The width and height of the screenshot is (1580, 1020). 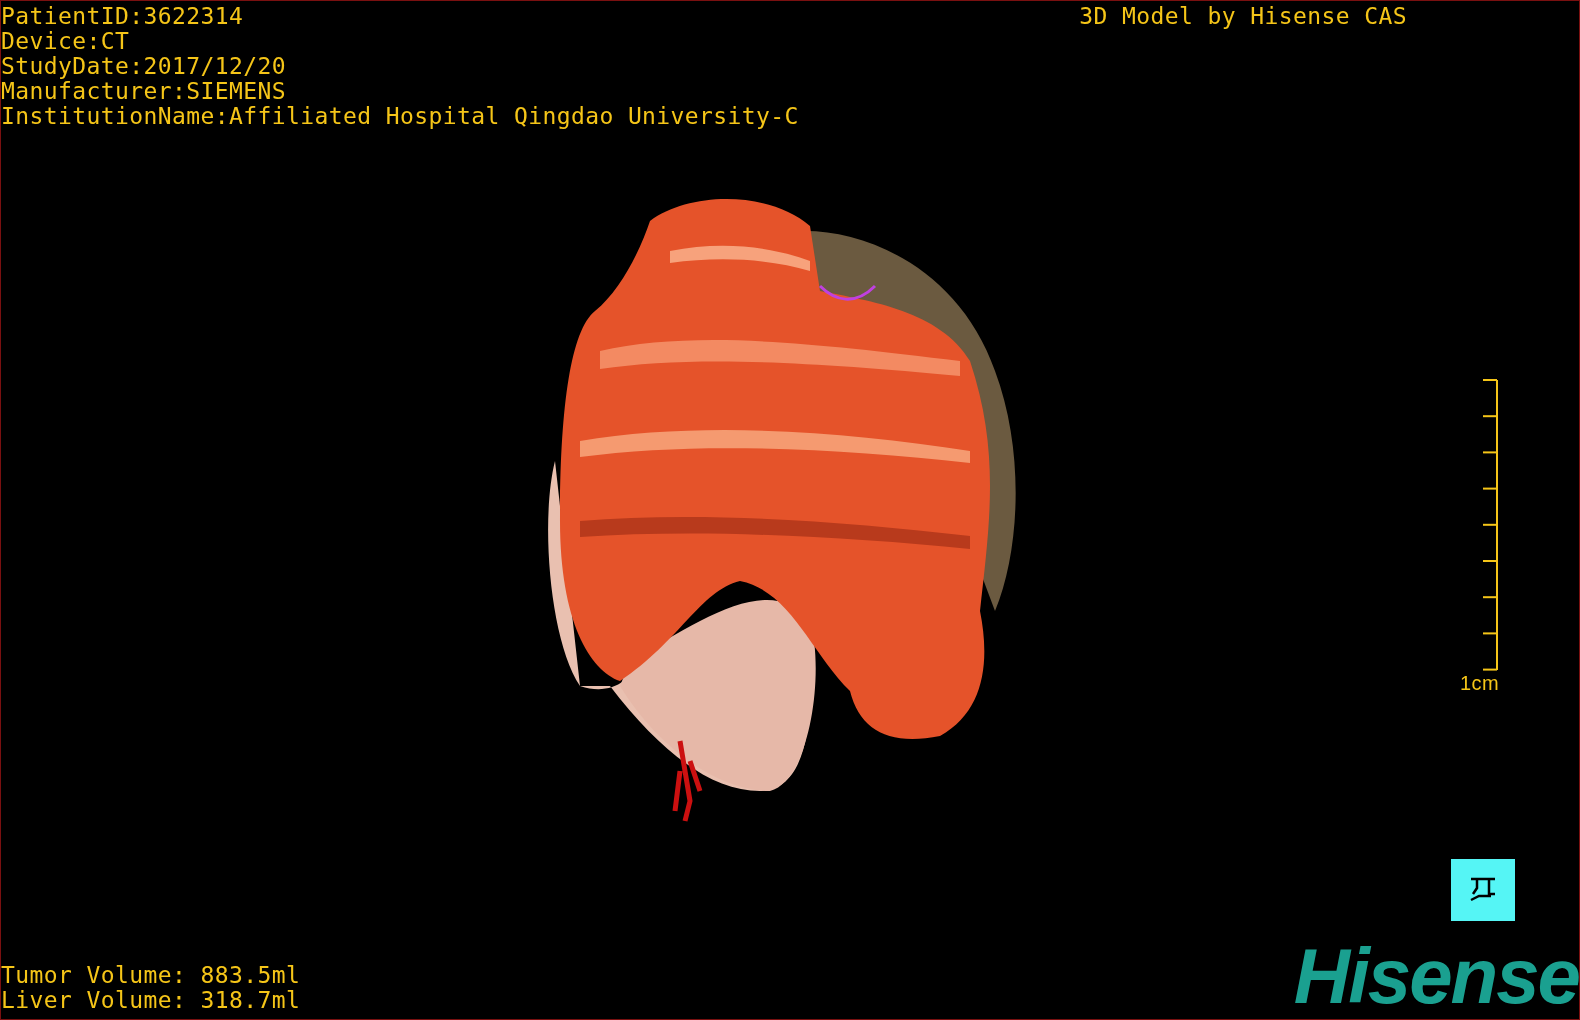 What do you see at coordinates (144, 66) in the screenshot?
I see `study-info-line: StudyDate:2017/12/20` at bounding box center [144, 66].